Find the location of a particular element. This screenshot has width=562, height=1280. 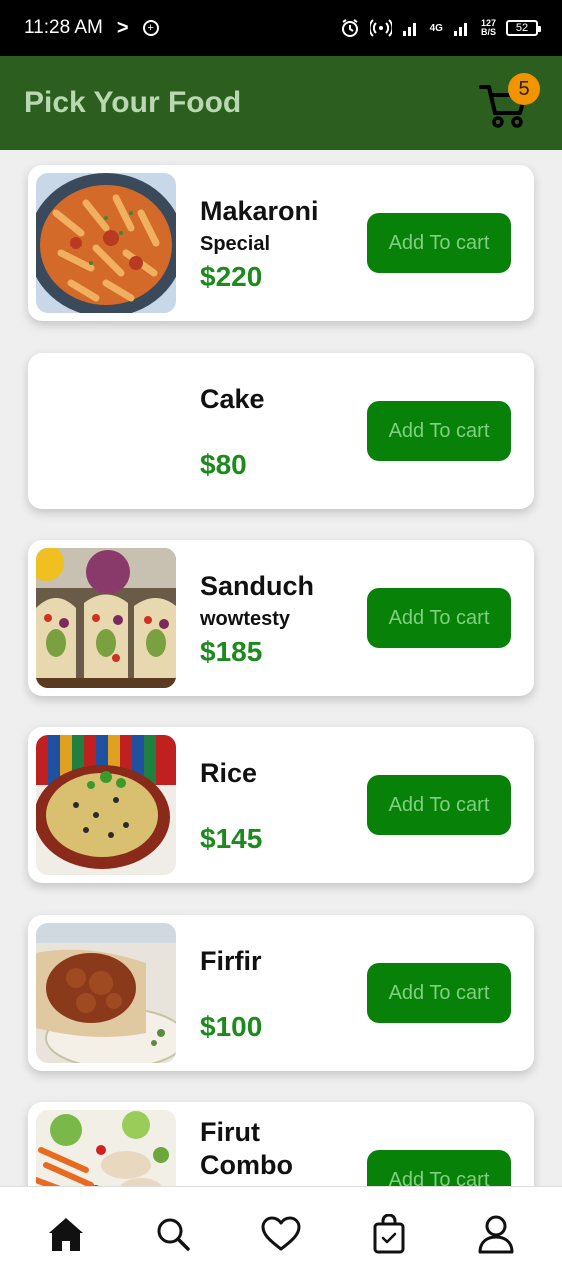

cart-button: 5 is located at coordinates (509, 103).